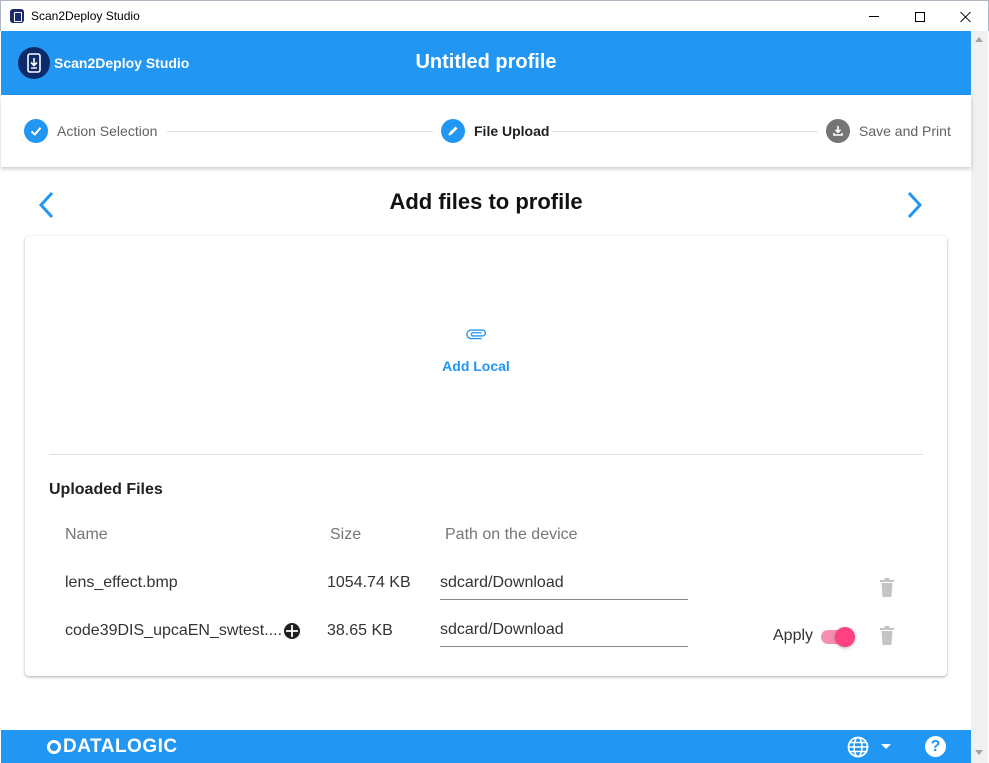 The width and height of the screenshot is (989, 763). I want to click on logo-ring-icon, so click(54, 747).